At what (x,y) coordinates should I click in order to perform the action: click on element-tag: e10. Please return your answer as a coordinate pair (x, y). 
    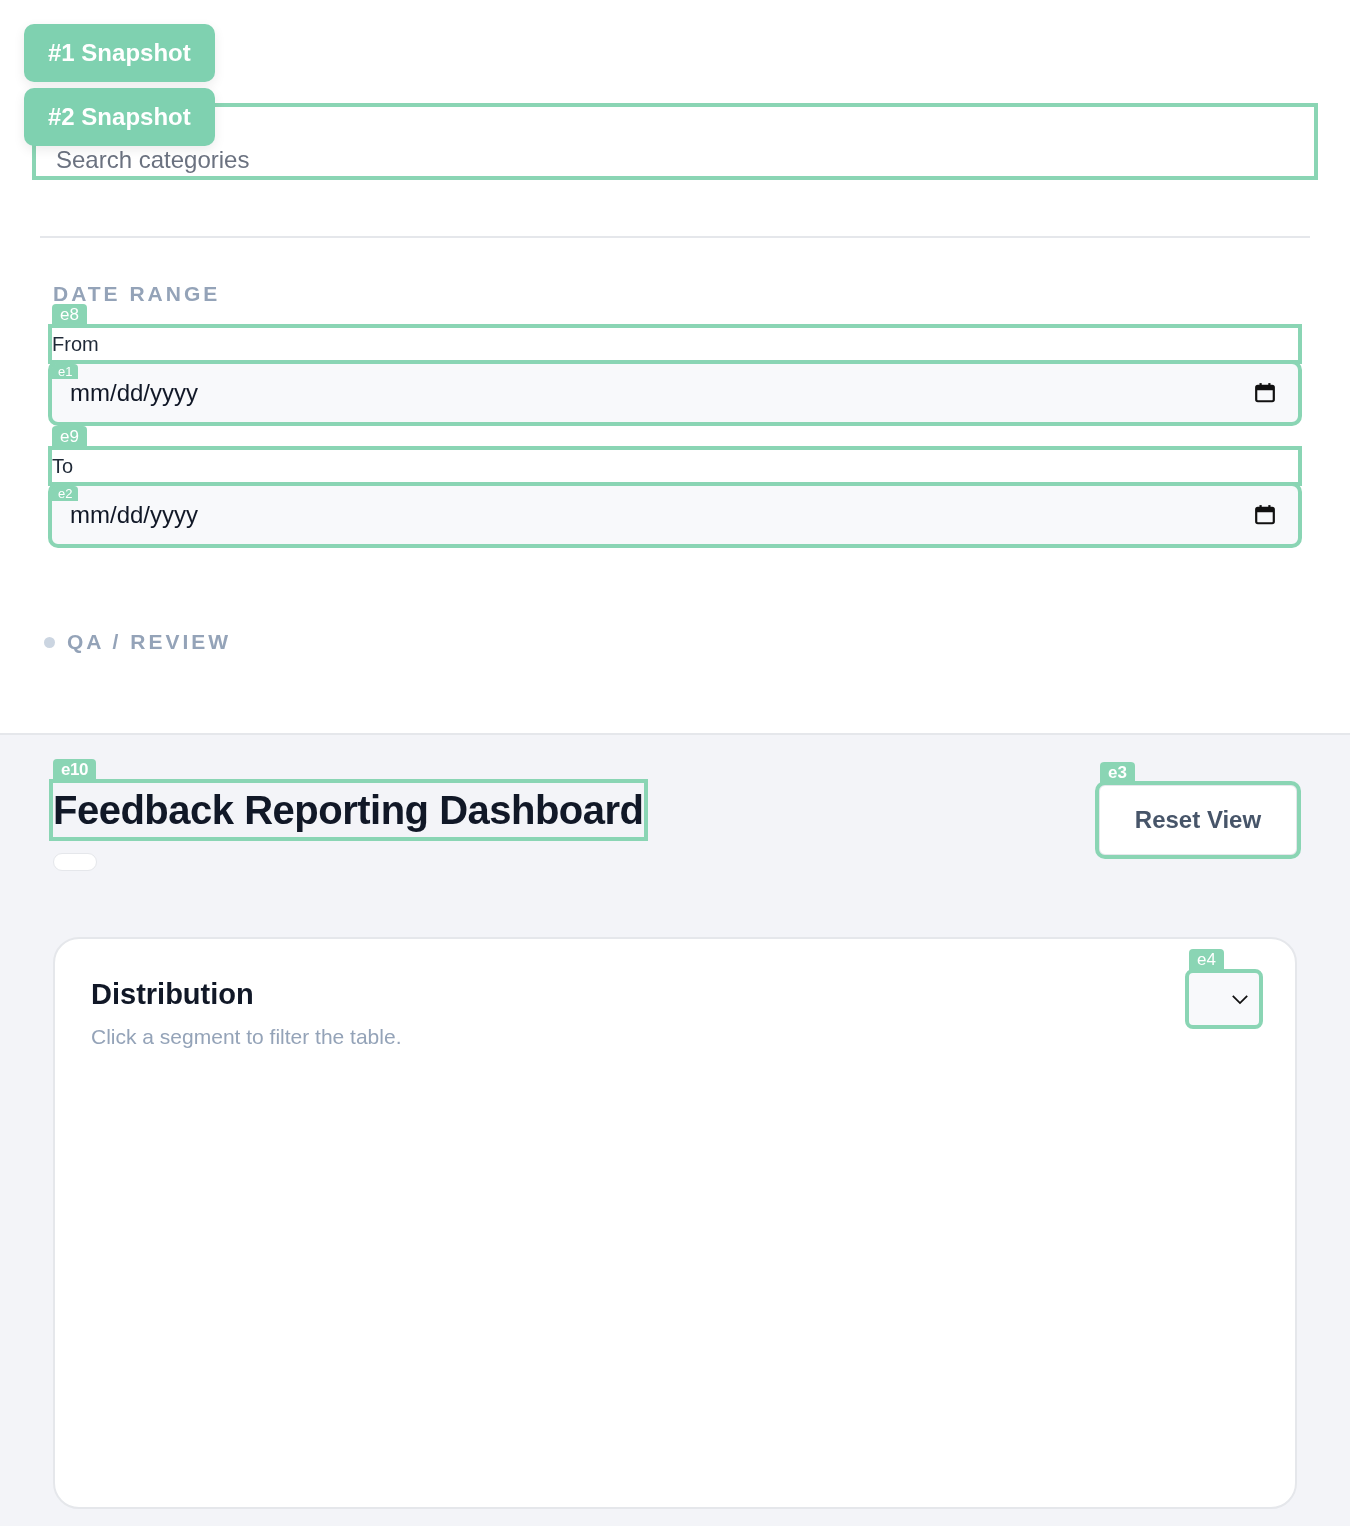
    Looking at the image, I should click on (74, 770).